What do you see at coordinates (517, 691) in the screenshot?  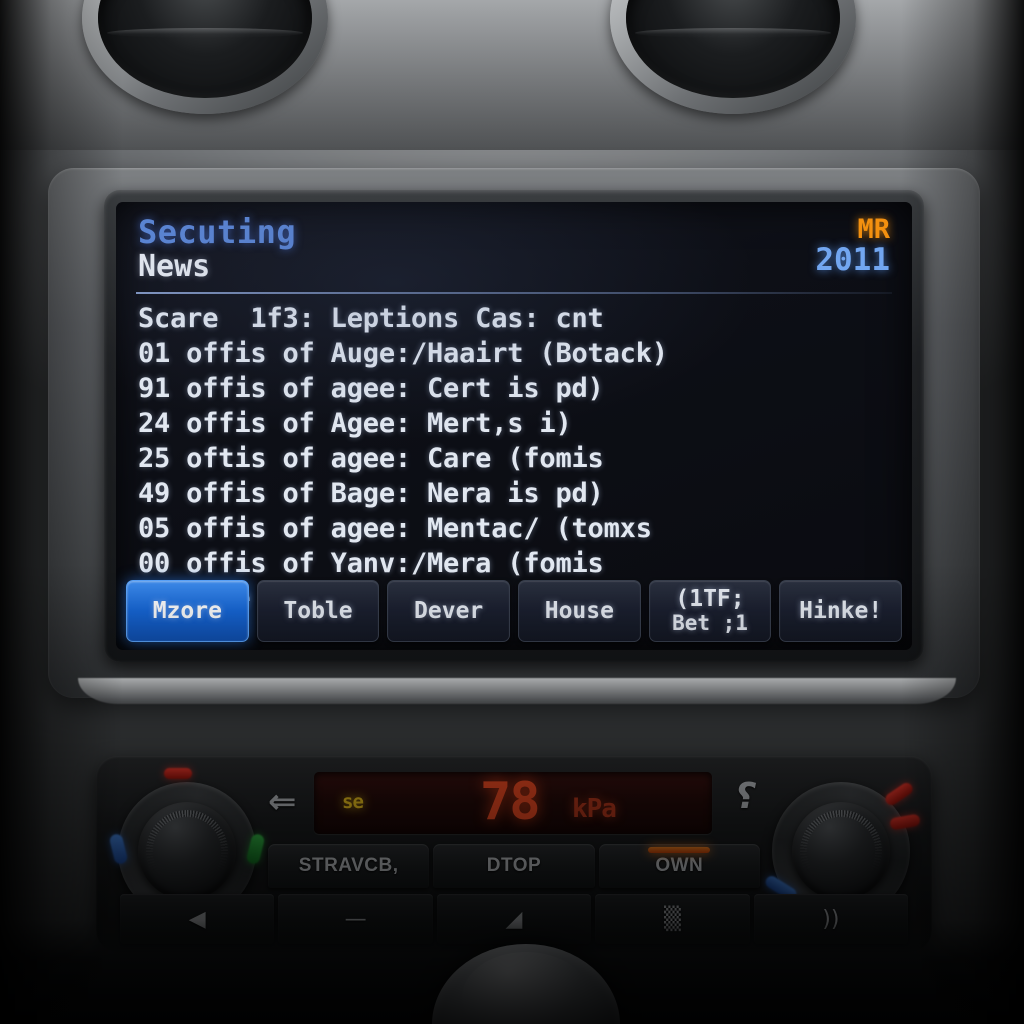 I see `chrome-trim-strip` at bounding box center [517, 691].